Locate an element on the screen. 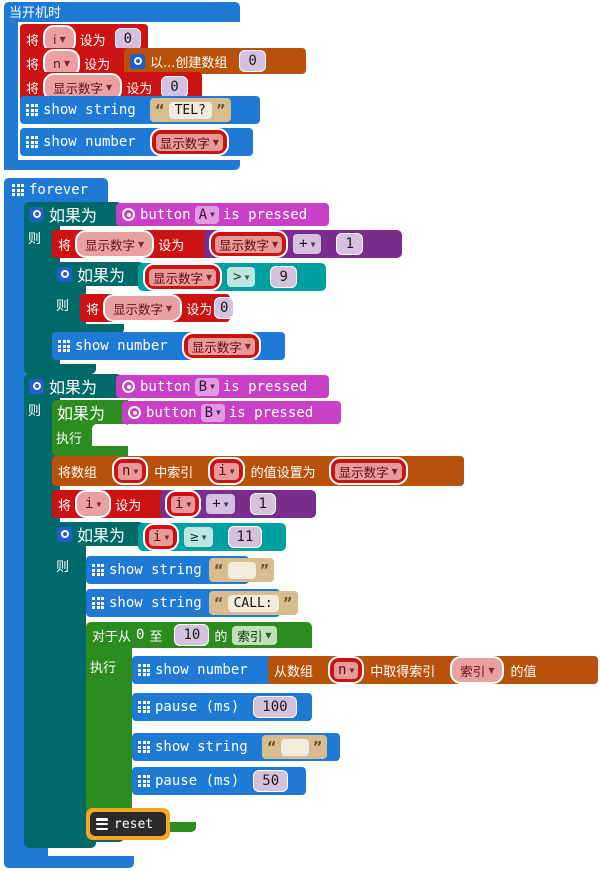 This screenshot has height=871, width=600. set-assign: 设为 is located at coordinates (139, 89).